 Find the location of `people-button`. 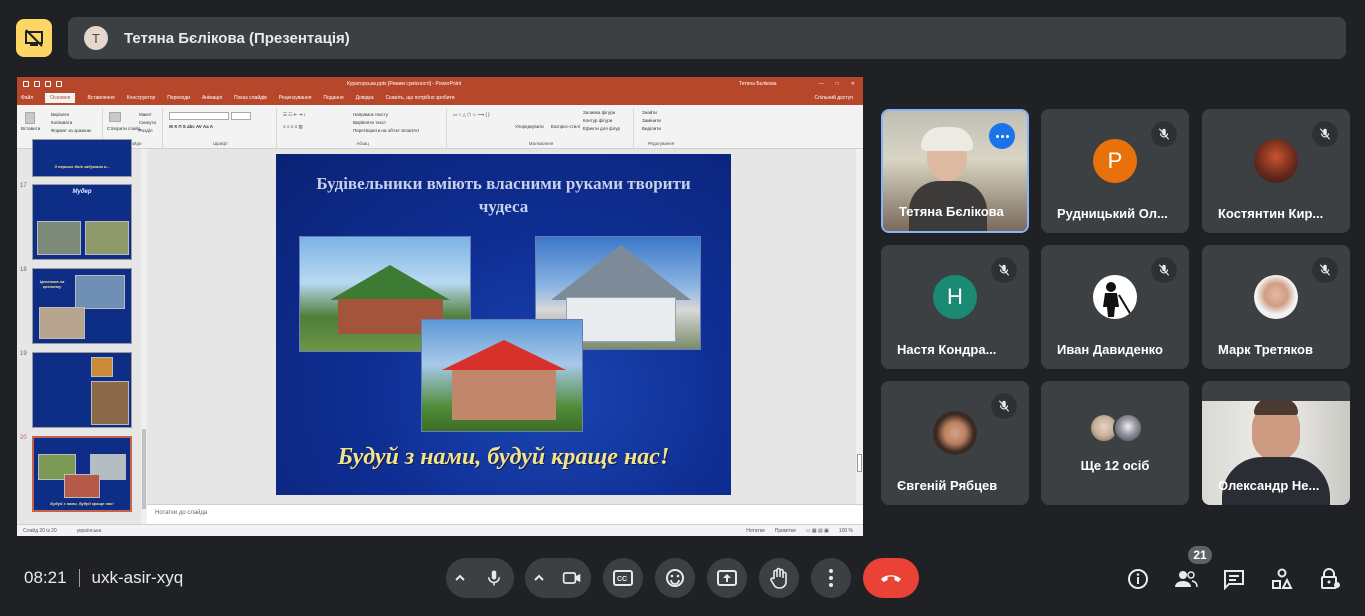

people-button is located at coordinates (1186, 579).